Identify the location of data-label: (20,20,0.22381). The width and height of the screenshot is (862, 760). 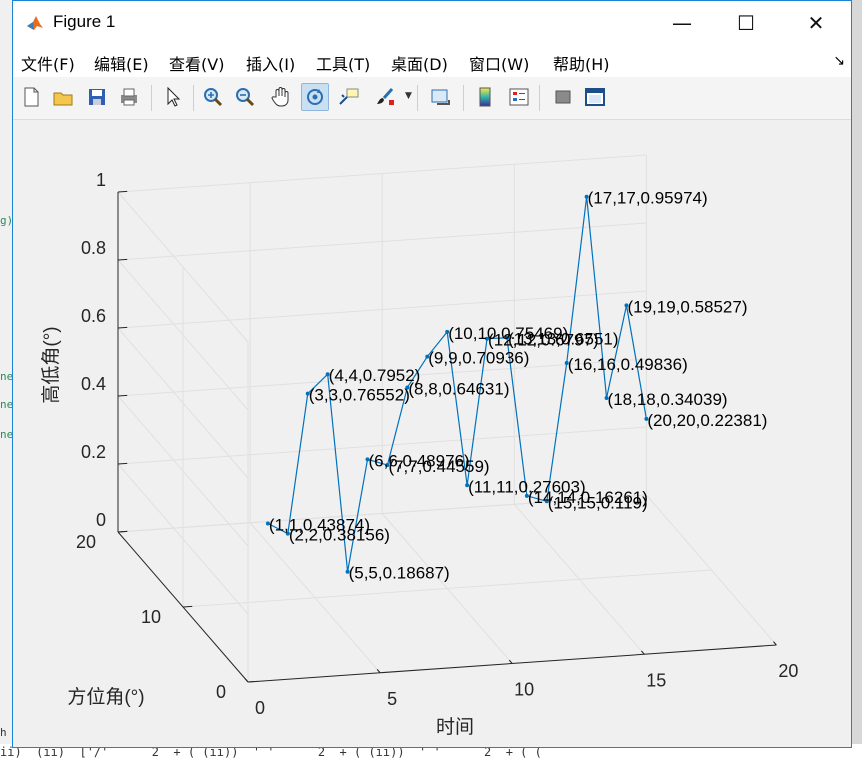
(707, 420).